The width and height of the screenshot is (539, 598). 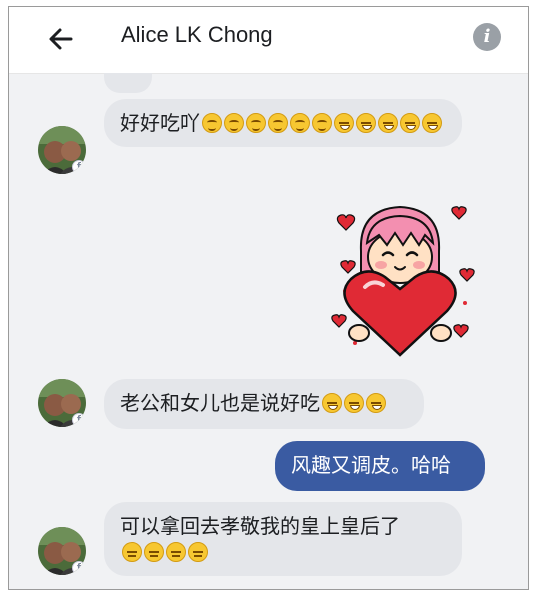 What do you see at coordinates (283, 539) in the screenshot?
I see `message-bubble: 可以拿回去孝敬我的皇上皇后了` at bounding box center [283, 539].